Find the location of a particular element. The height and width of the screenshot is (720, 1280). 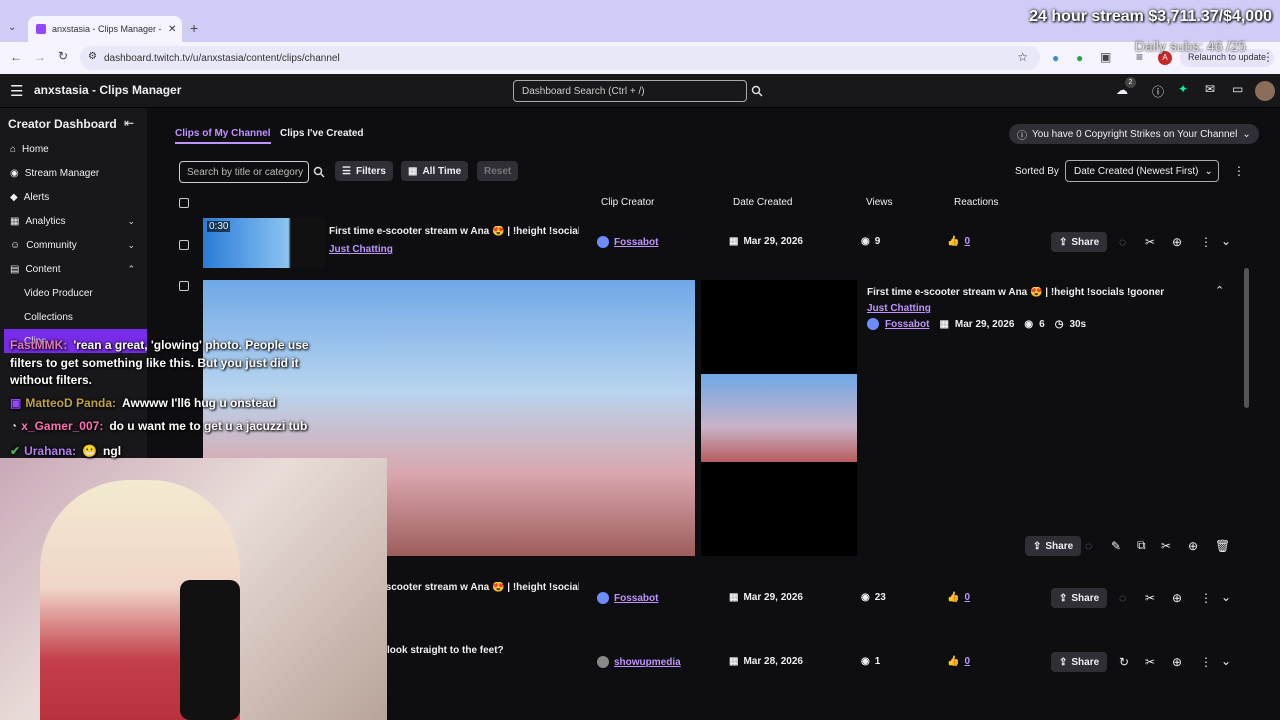

user-avatar is located at coordinates (1265, 91).